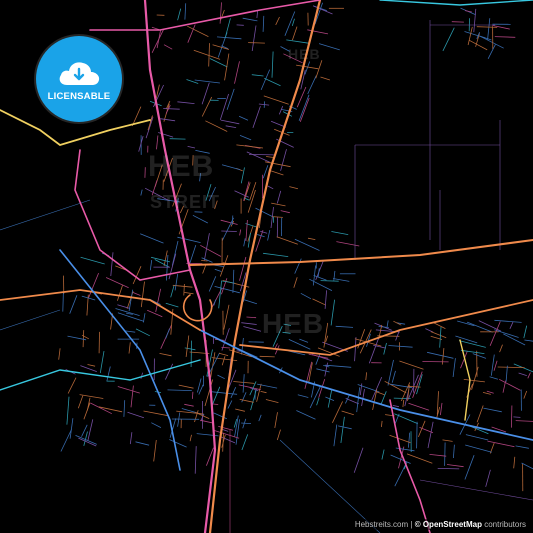 This screenshot has width=533, height=533. What do you see at coordinates (293, 323) in the screenshot?
I see `watermark-heb-center: HEB` at bounding box center [293, 323].